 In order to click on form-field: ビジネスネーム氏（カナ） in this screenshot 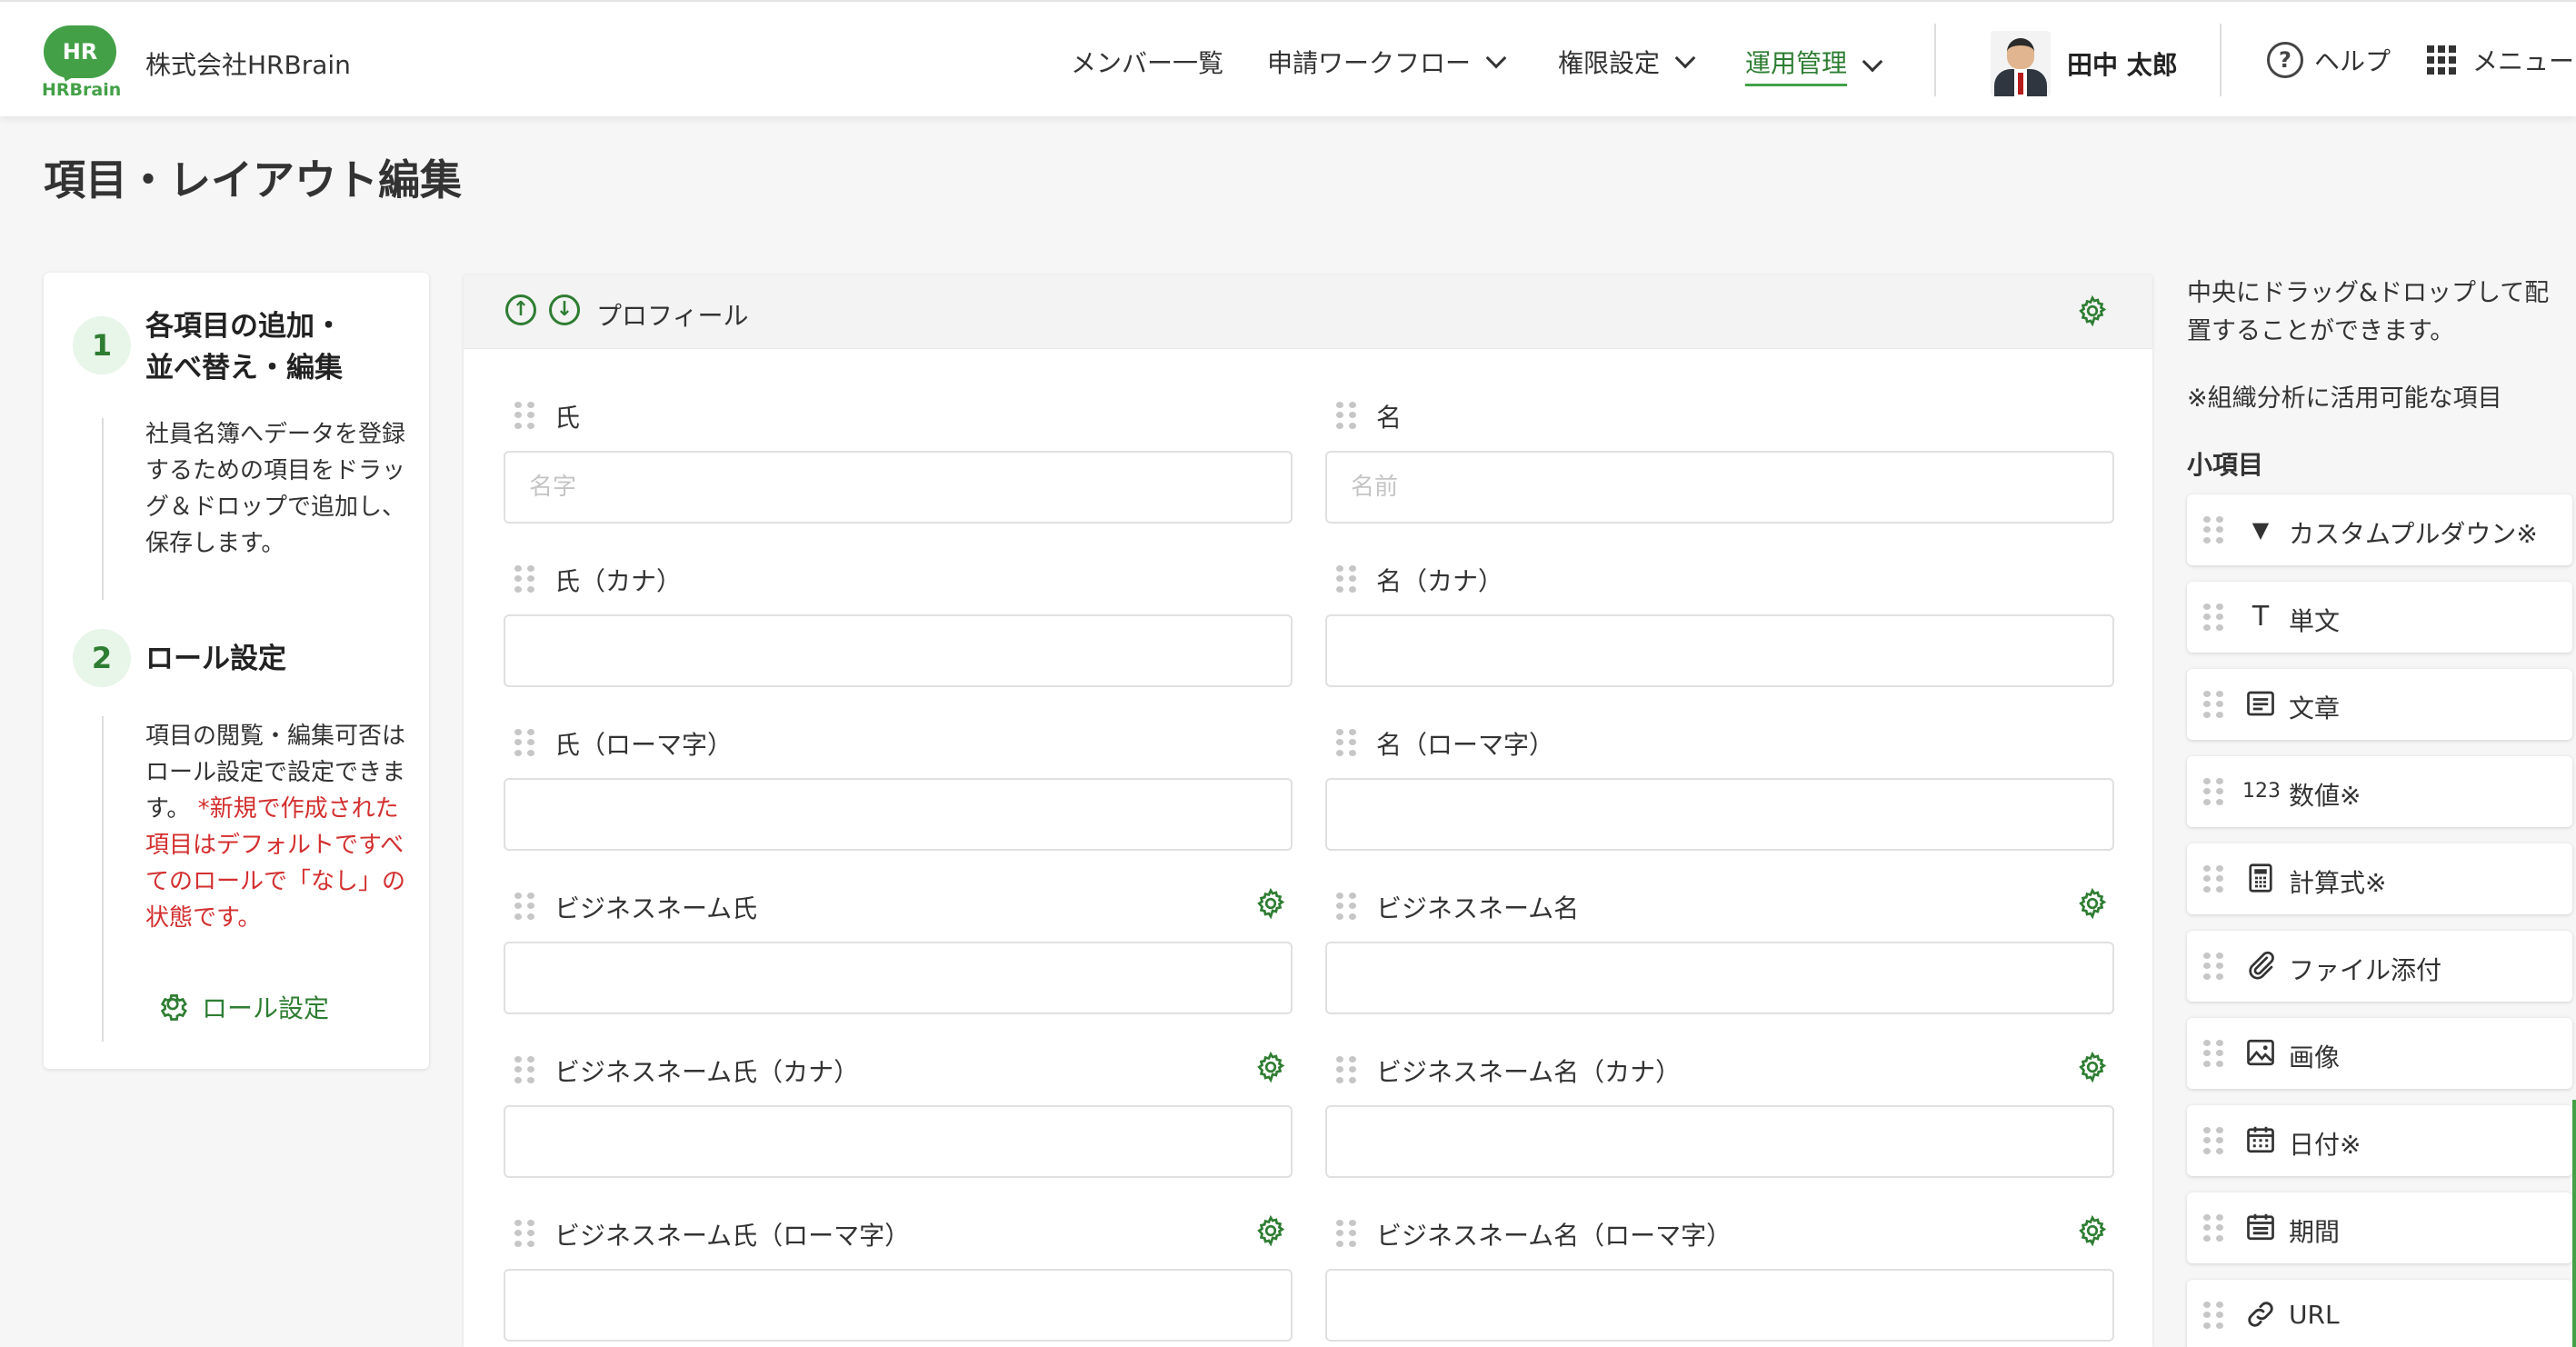, I will do `click(898, 1120)`.